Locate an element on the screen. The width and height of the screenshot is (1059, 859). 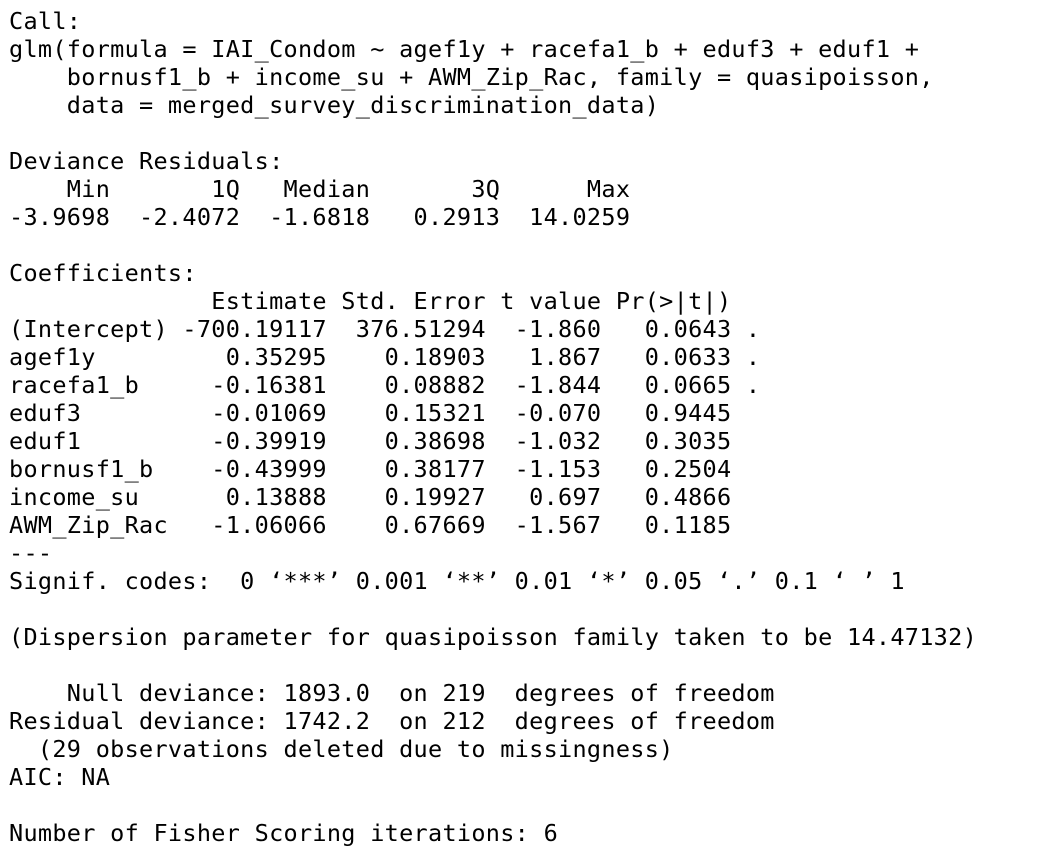
console-line-deviance-residuals-label: Deviance Residuals: is located at coordinates (146, 161).